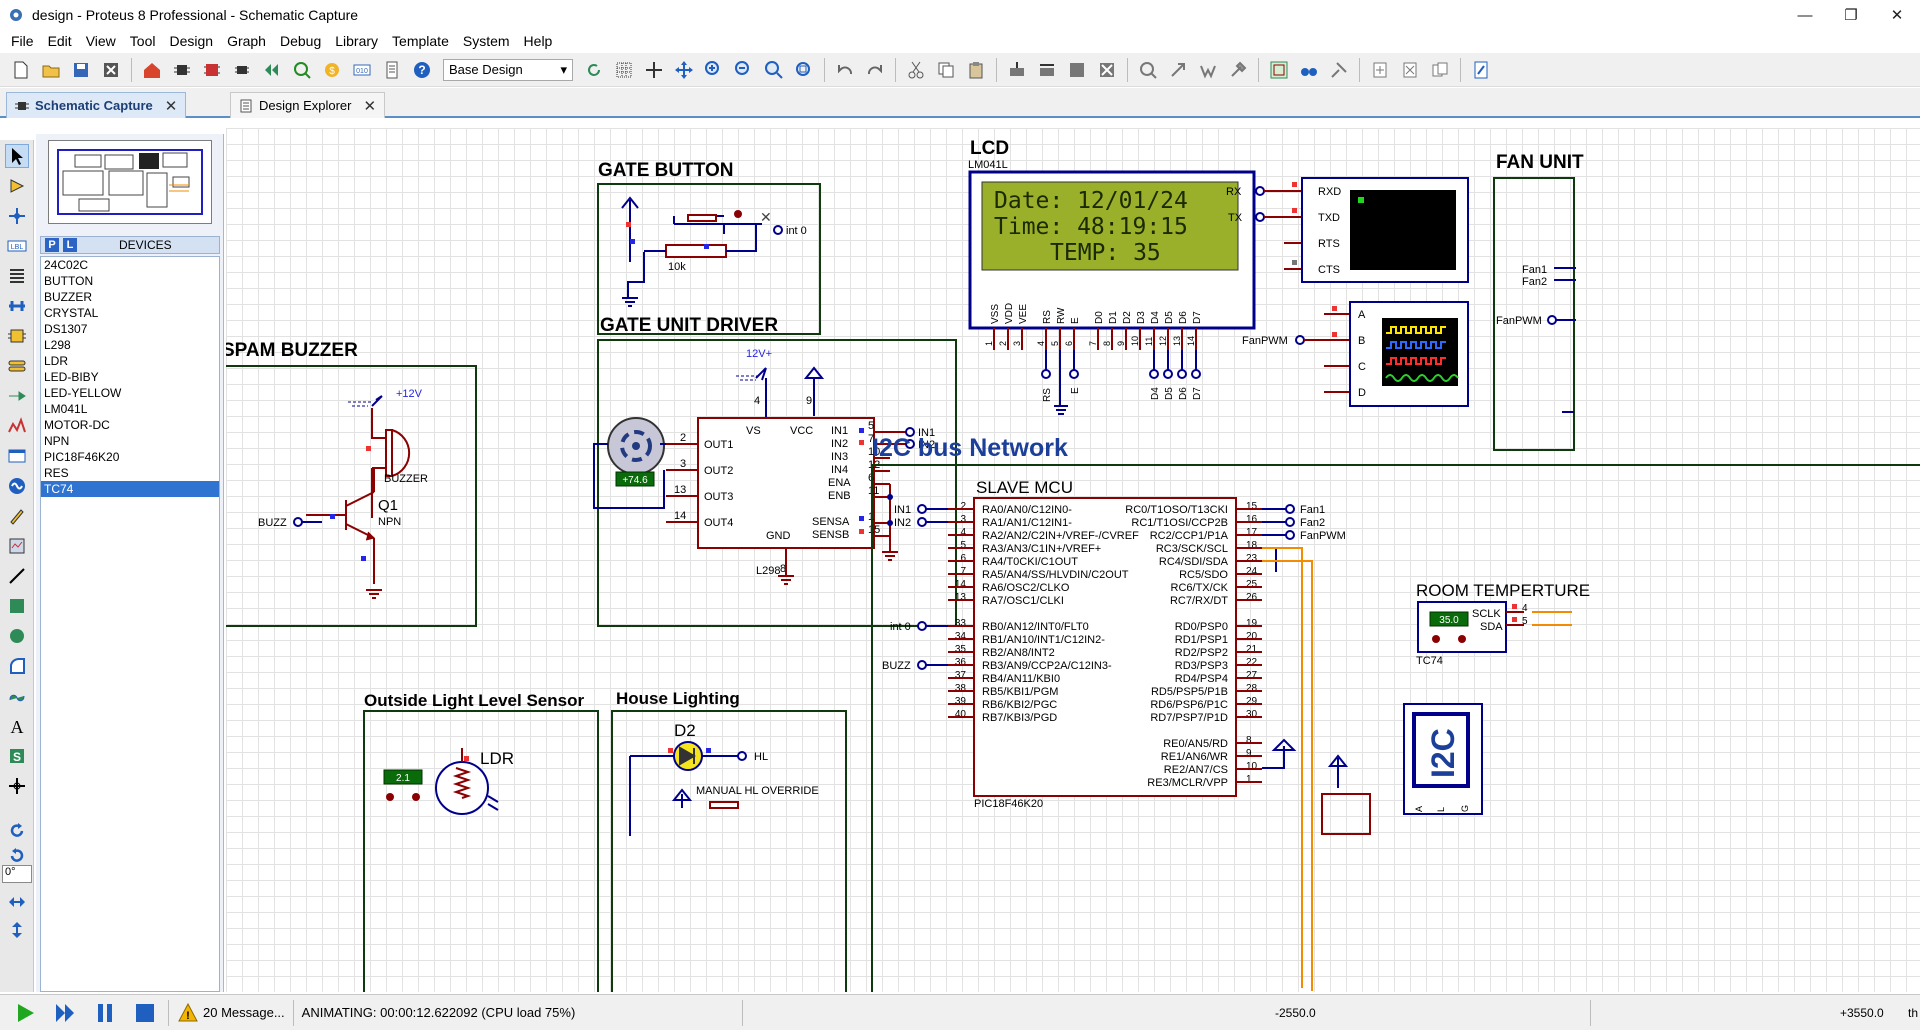  Describe the element at coordinates (702, 218) in the screenshot. I see `push-button` at that location.